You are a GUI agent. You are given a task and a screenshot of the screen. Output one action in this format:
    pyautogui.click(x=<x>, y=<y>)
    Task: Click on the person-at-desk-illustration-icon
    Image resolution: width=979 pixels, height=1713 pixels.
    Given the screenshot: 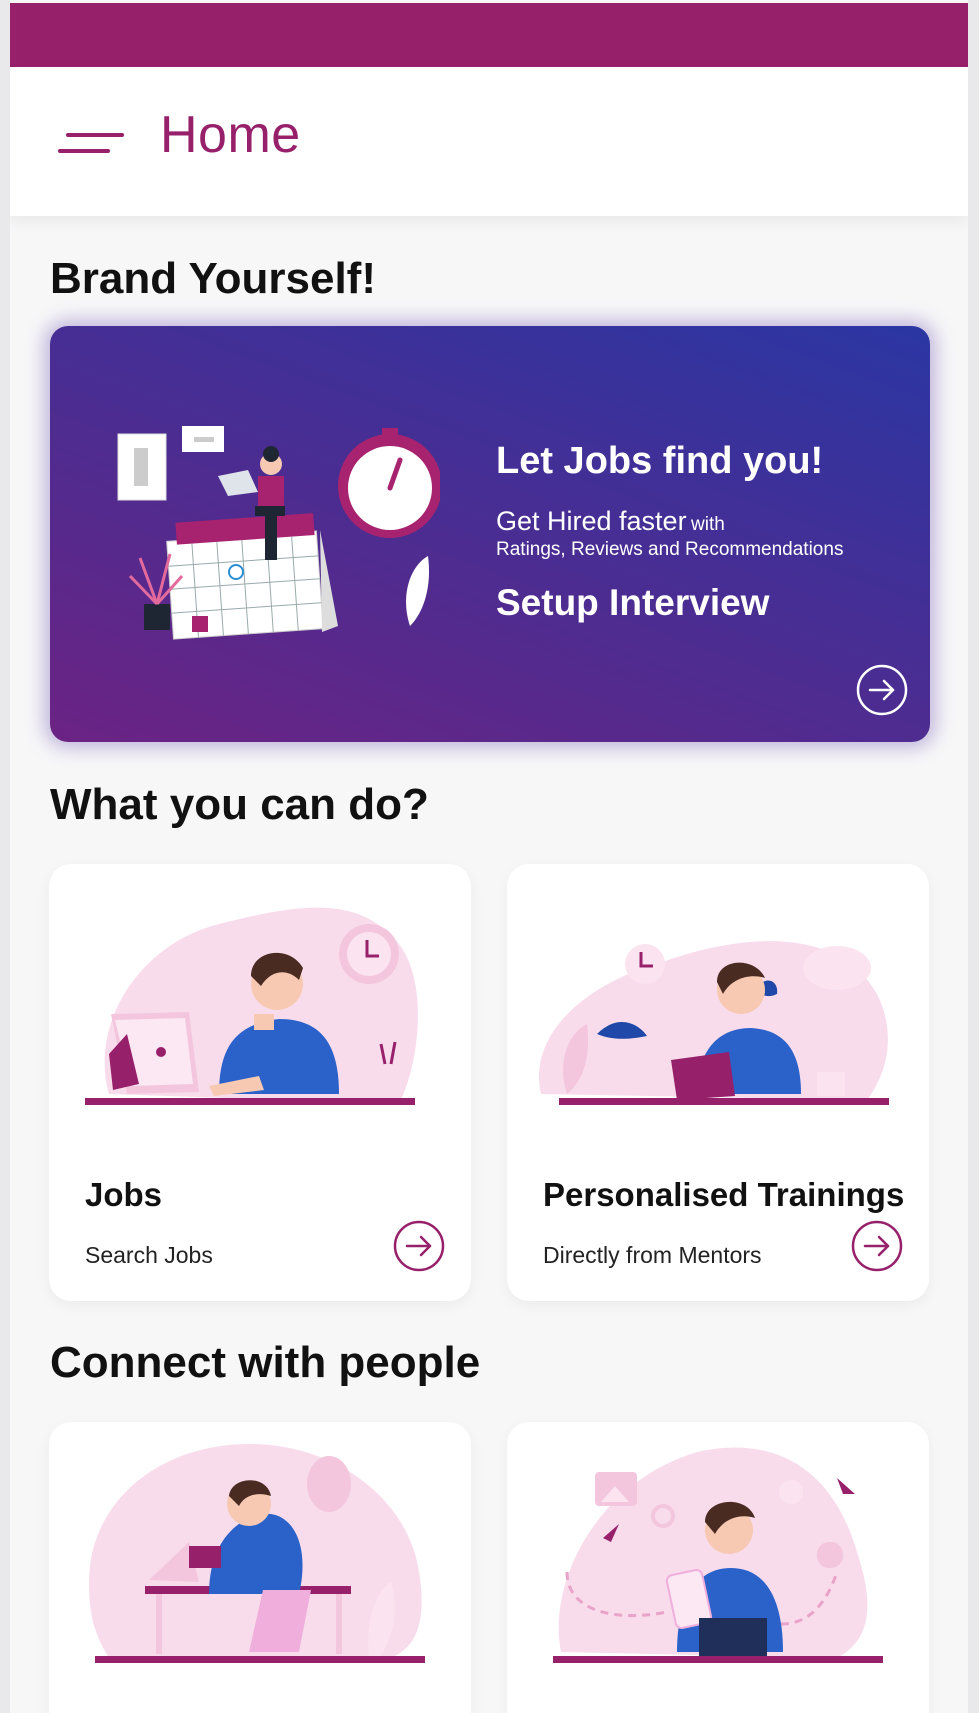 What is the action you would take?
    pyautogui.click(x=257, y=1553)
    